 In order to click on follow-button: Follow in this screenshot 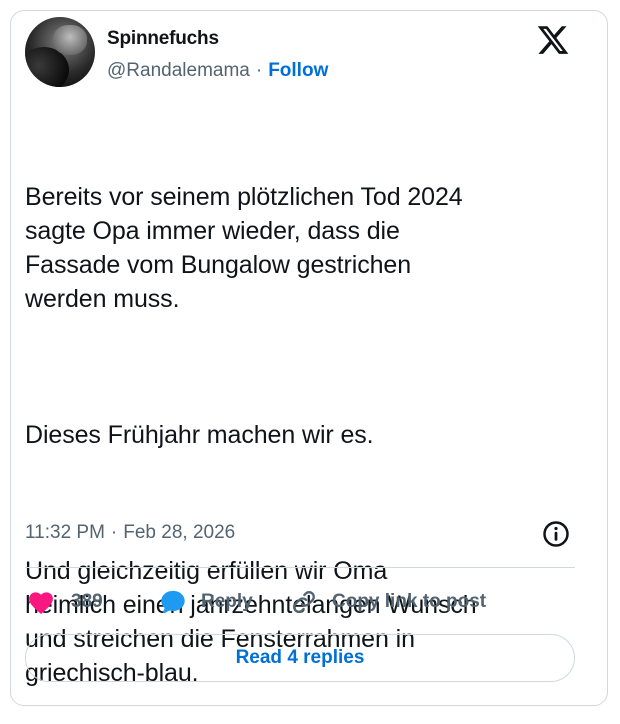, I will do `click(298, 70)`.